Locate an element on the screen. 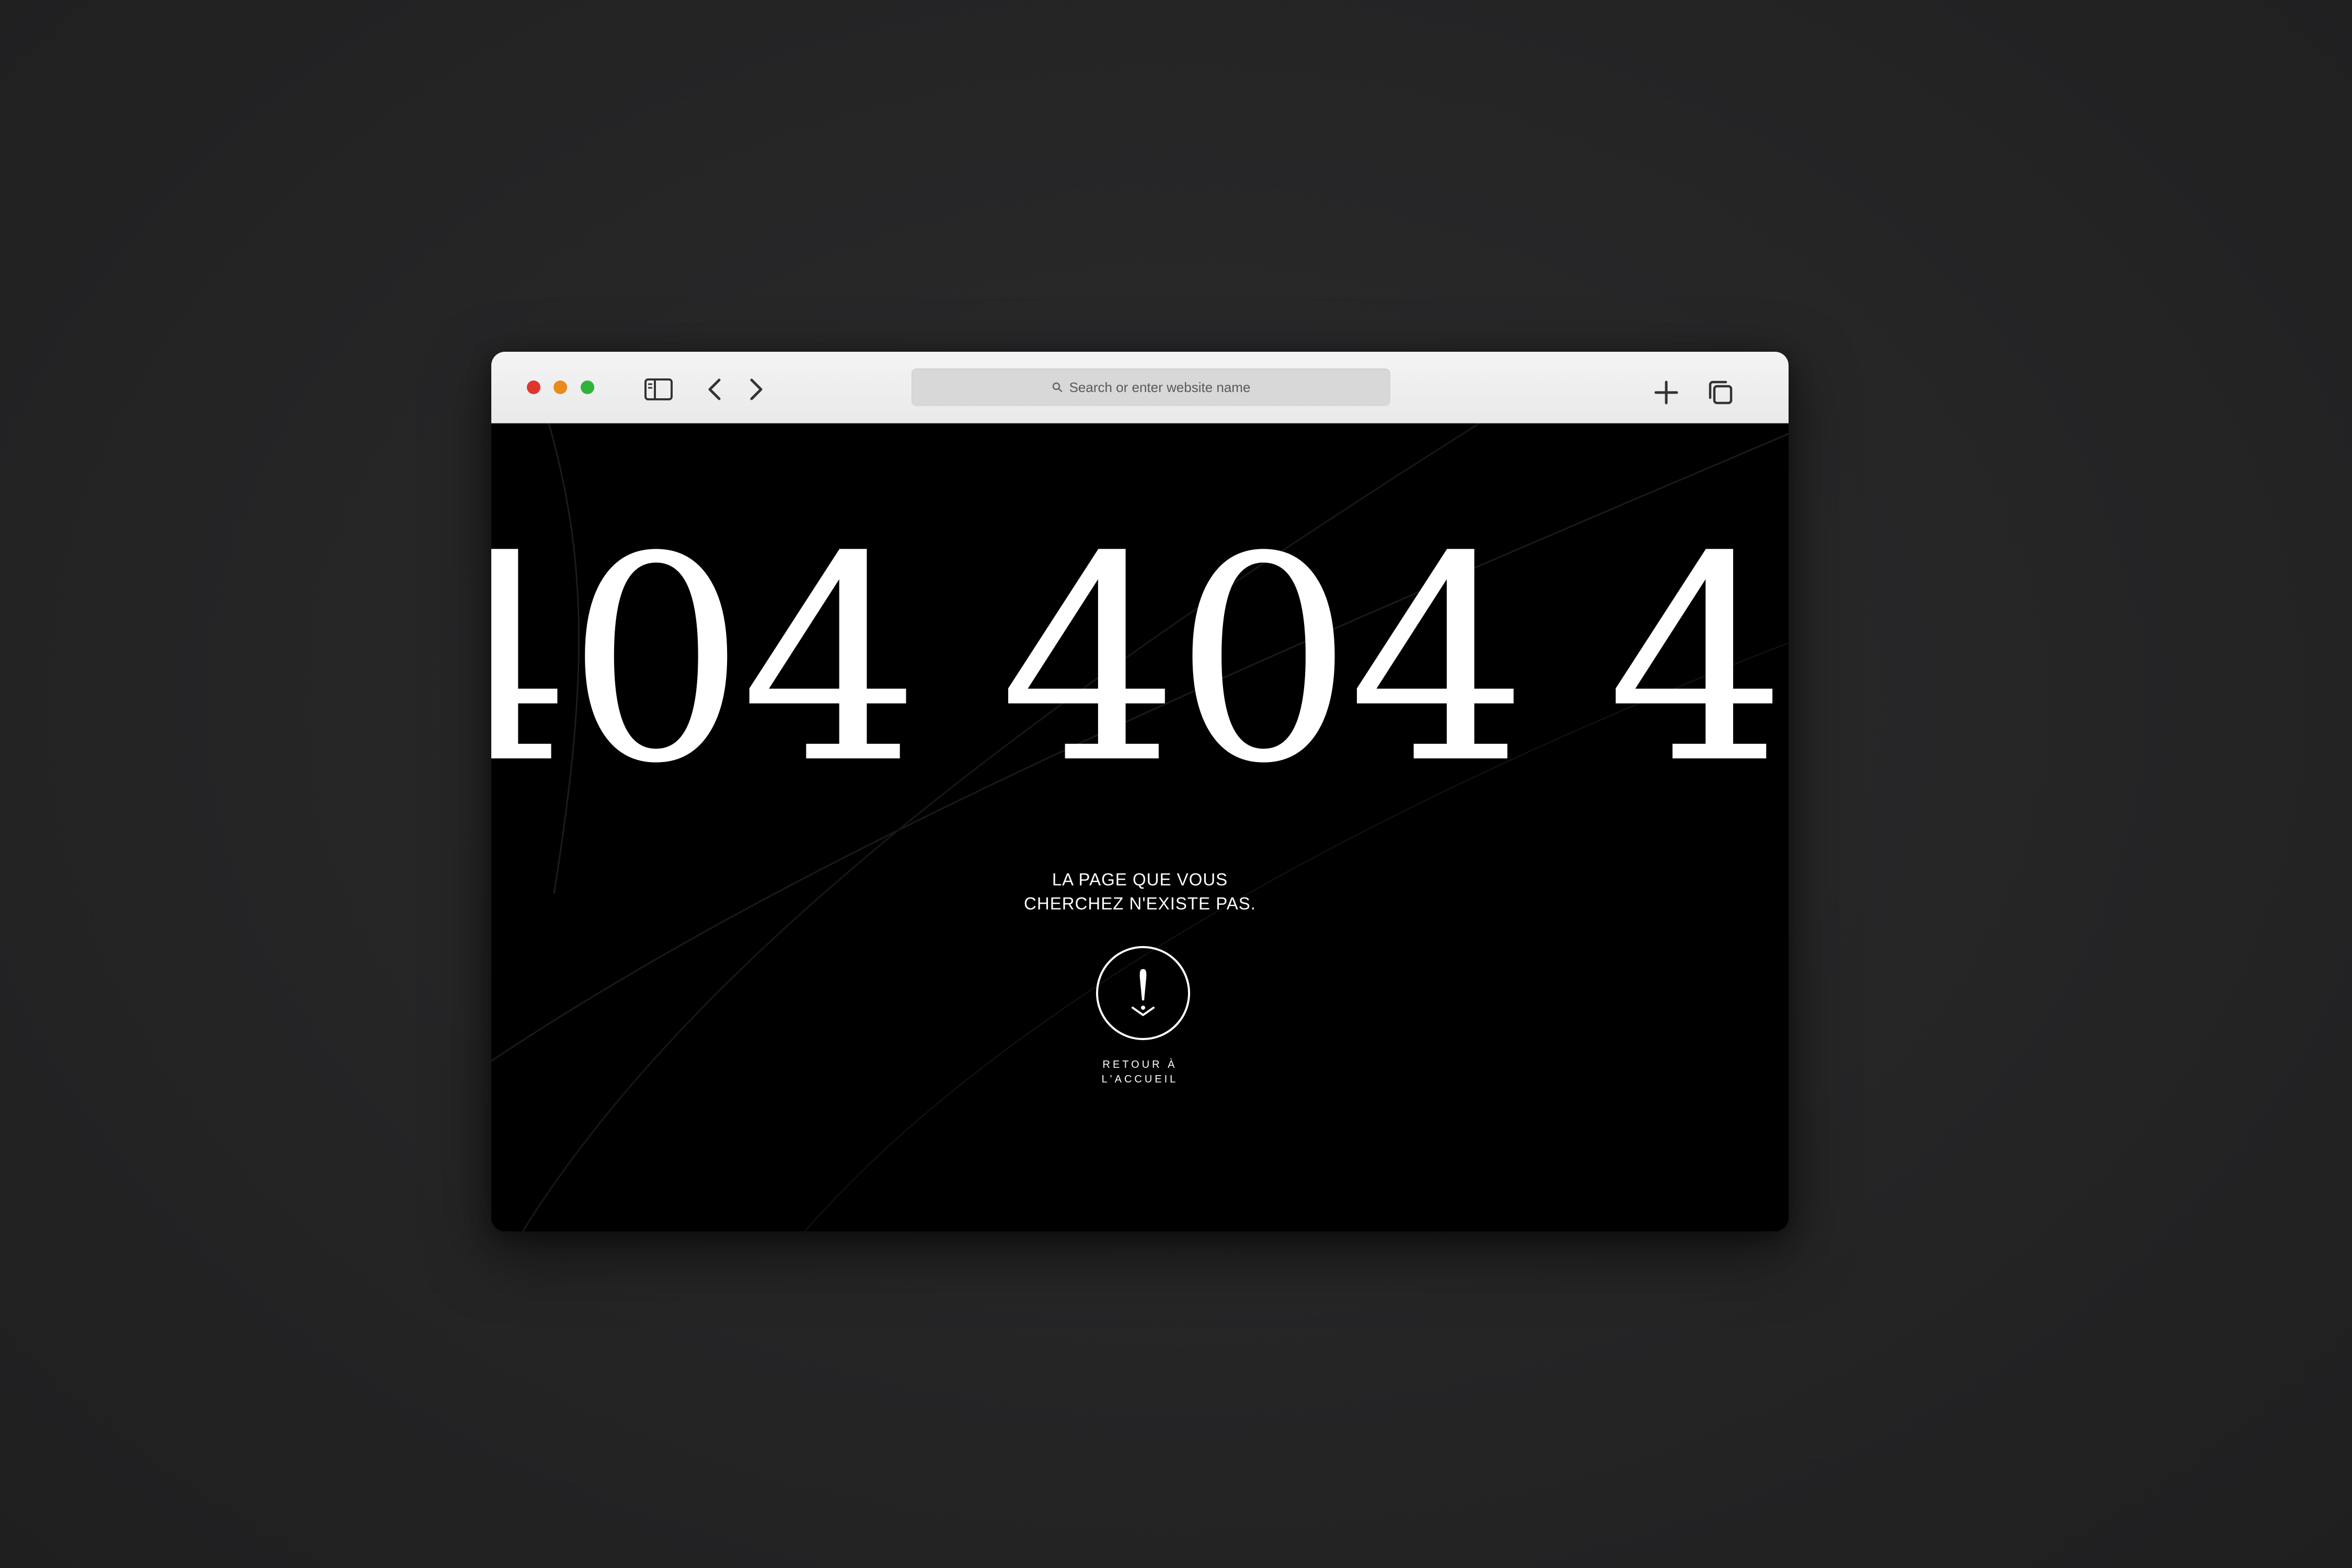 This screenshot has height=1568, width=2352. error-message: LA PAGE QUE VOUS CHERCHEZ N'EXISTE PAS. is located at coordinates (1140, 892).